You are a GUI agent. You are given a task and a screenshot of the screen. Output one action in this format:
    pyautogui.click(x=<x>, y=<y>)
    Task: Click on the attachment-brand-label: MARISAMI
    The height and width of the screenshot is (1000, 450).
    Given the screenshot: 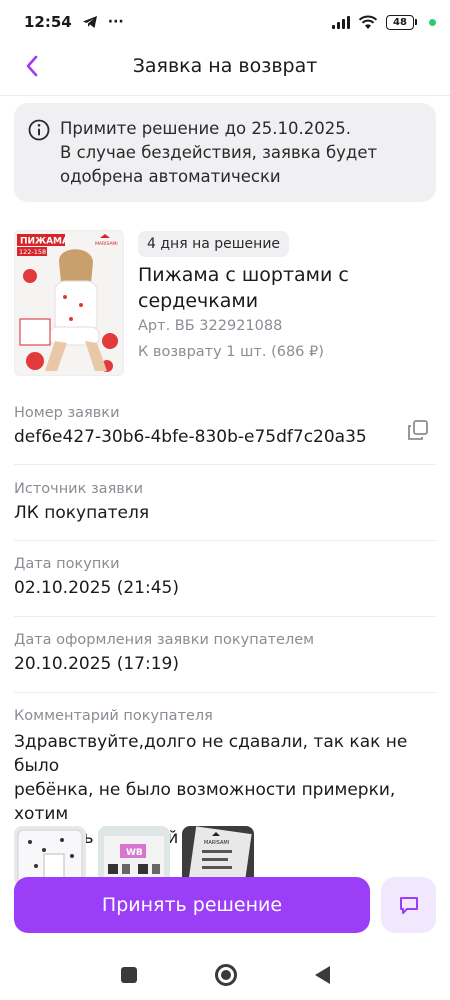 What is the action you would take?
    pyautogui.click(x=216, y=843)
    